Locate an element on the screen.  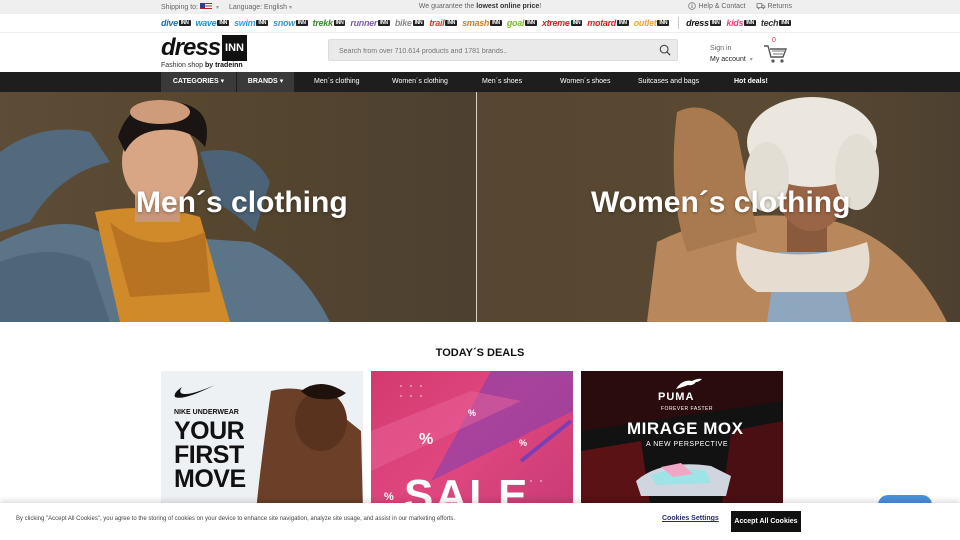
brand-site-name: xtreme is located at coordinates (555, 23).